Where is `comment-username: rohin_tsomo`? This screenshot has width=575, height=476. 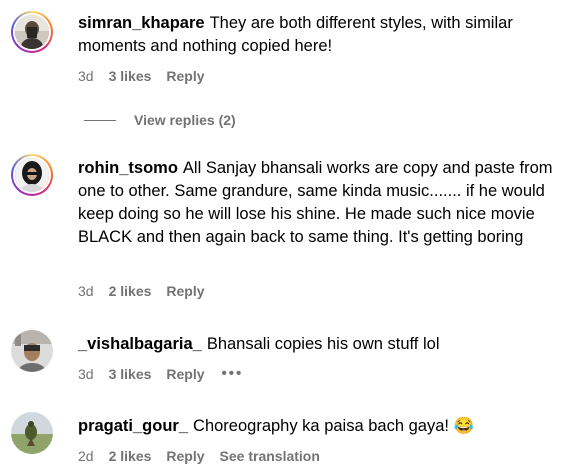 comment-username: rohin_tsomo is located at coordinates (128, 168).